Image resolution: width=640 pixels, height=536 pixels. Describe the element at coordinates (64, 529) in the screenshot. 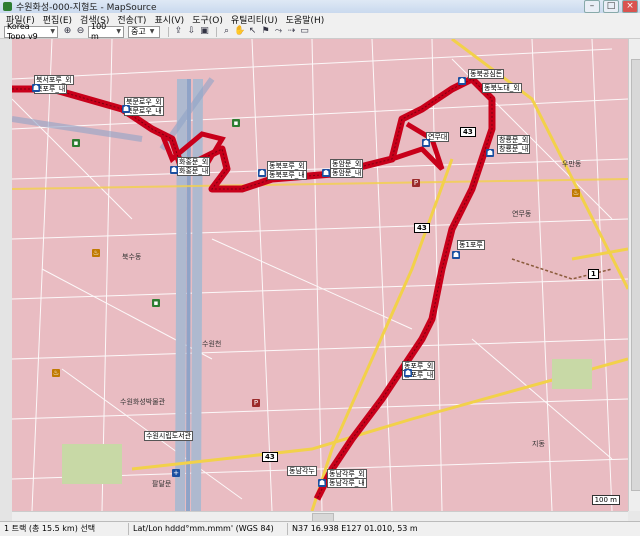

I see `status-selection: 1 트랙 (총 15.5 km) 선택` at that location.